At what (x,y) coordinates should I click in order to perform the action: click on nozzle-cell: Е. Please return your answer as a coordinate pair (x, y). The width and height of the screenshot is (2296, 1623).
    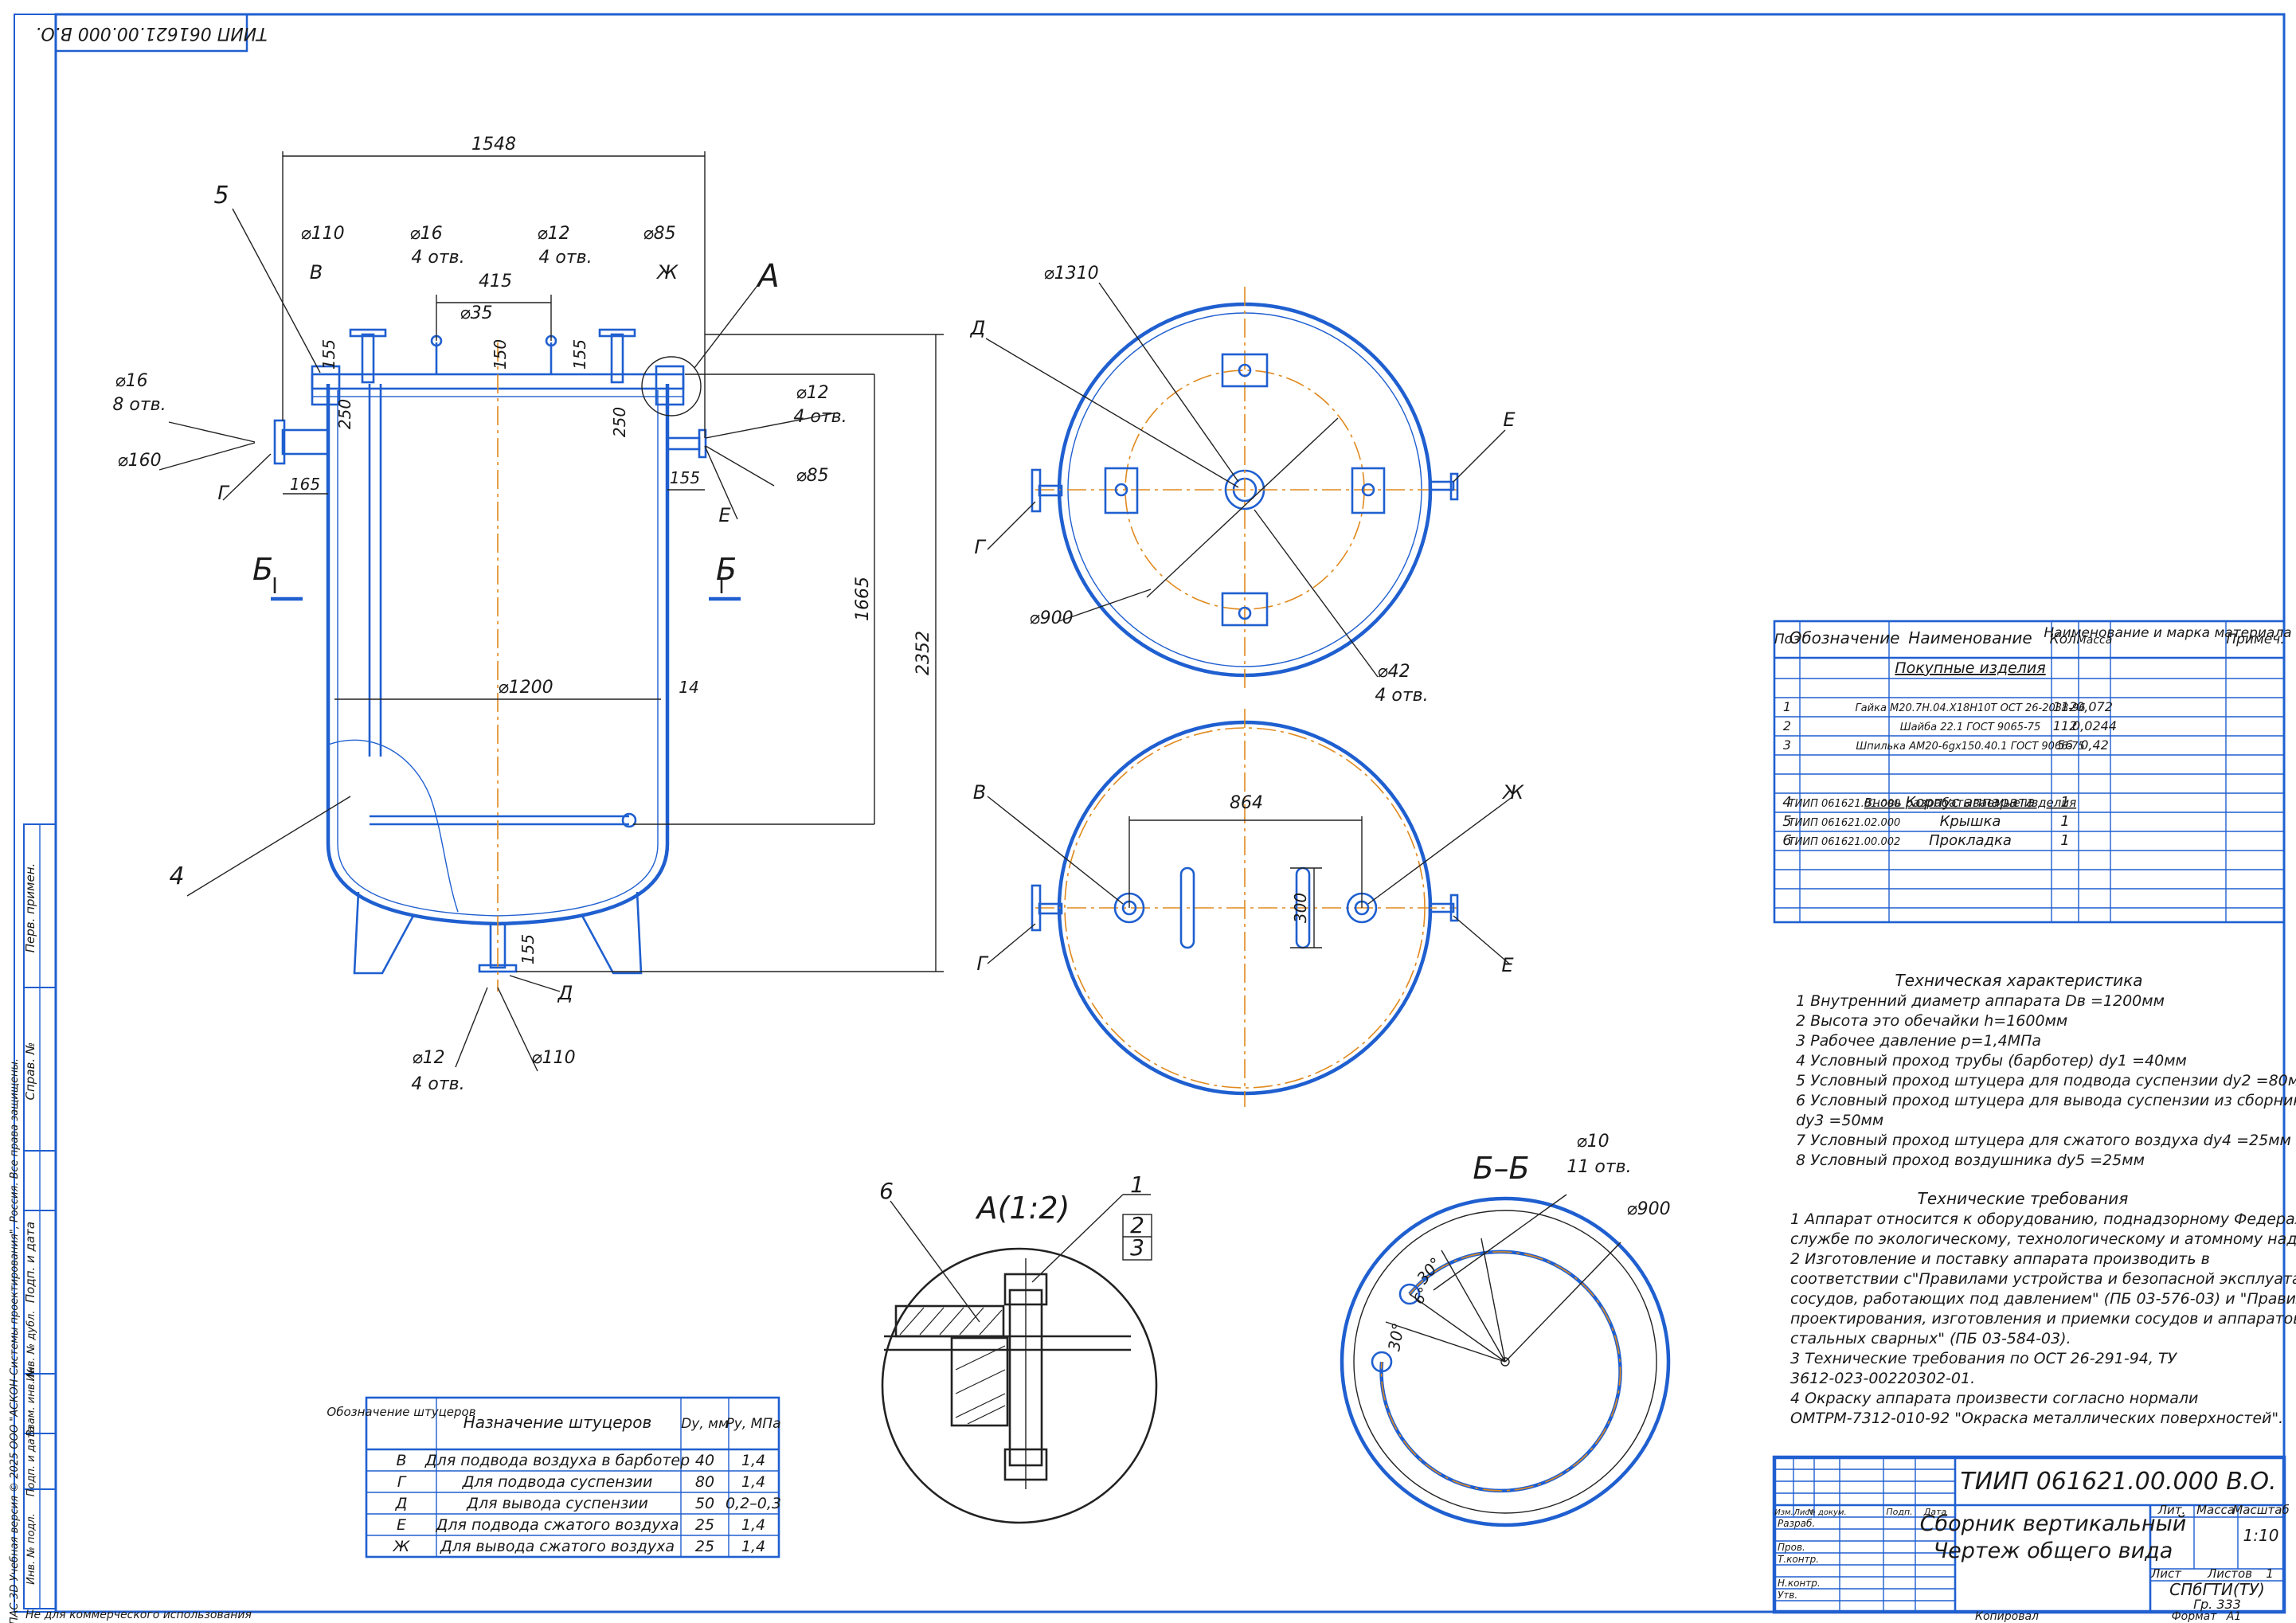
    Looking at the image, I should click on (401, 1525).